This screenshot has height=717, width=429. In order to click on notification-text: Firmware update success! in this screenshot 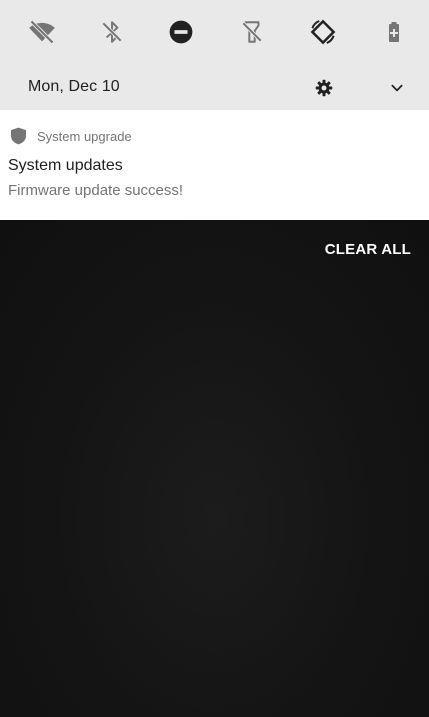, I will do `click(96, 190)`.